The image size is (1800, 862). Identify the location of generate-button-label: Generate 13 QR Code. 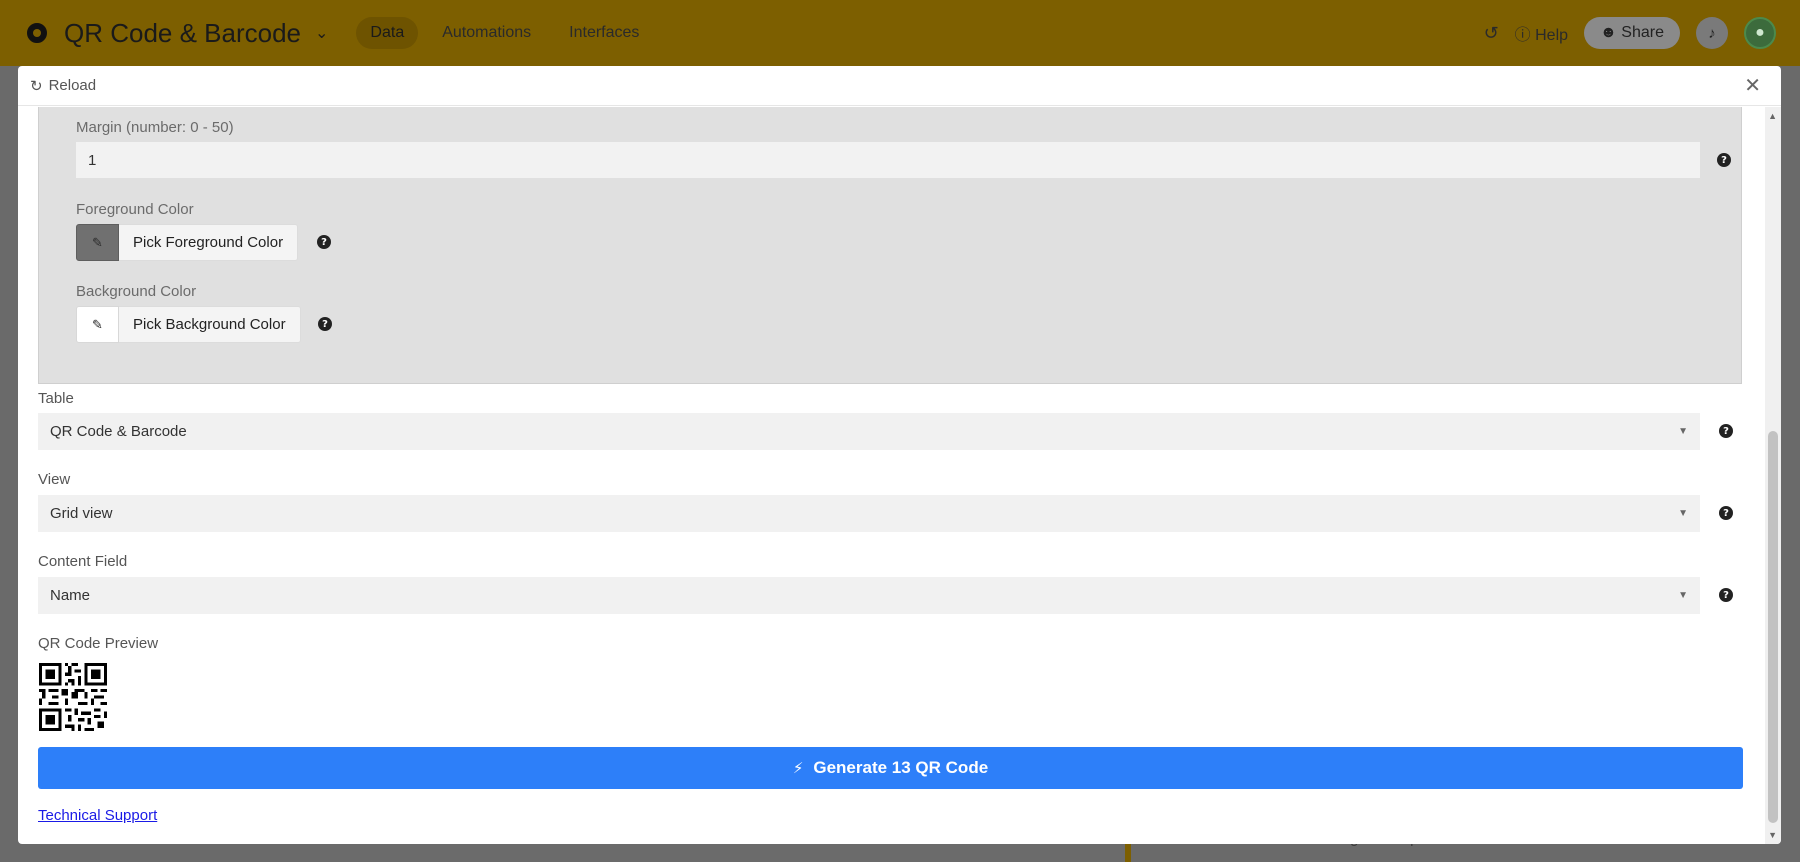
(901, 767).